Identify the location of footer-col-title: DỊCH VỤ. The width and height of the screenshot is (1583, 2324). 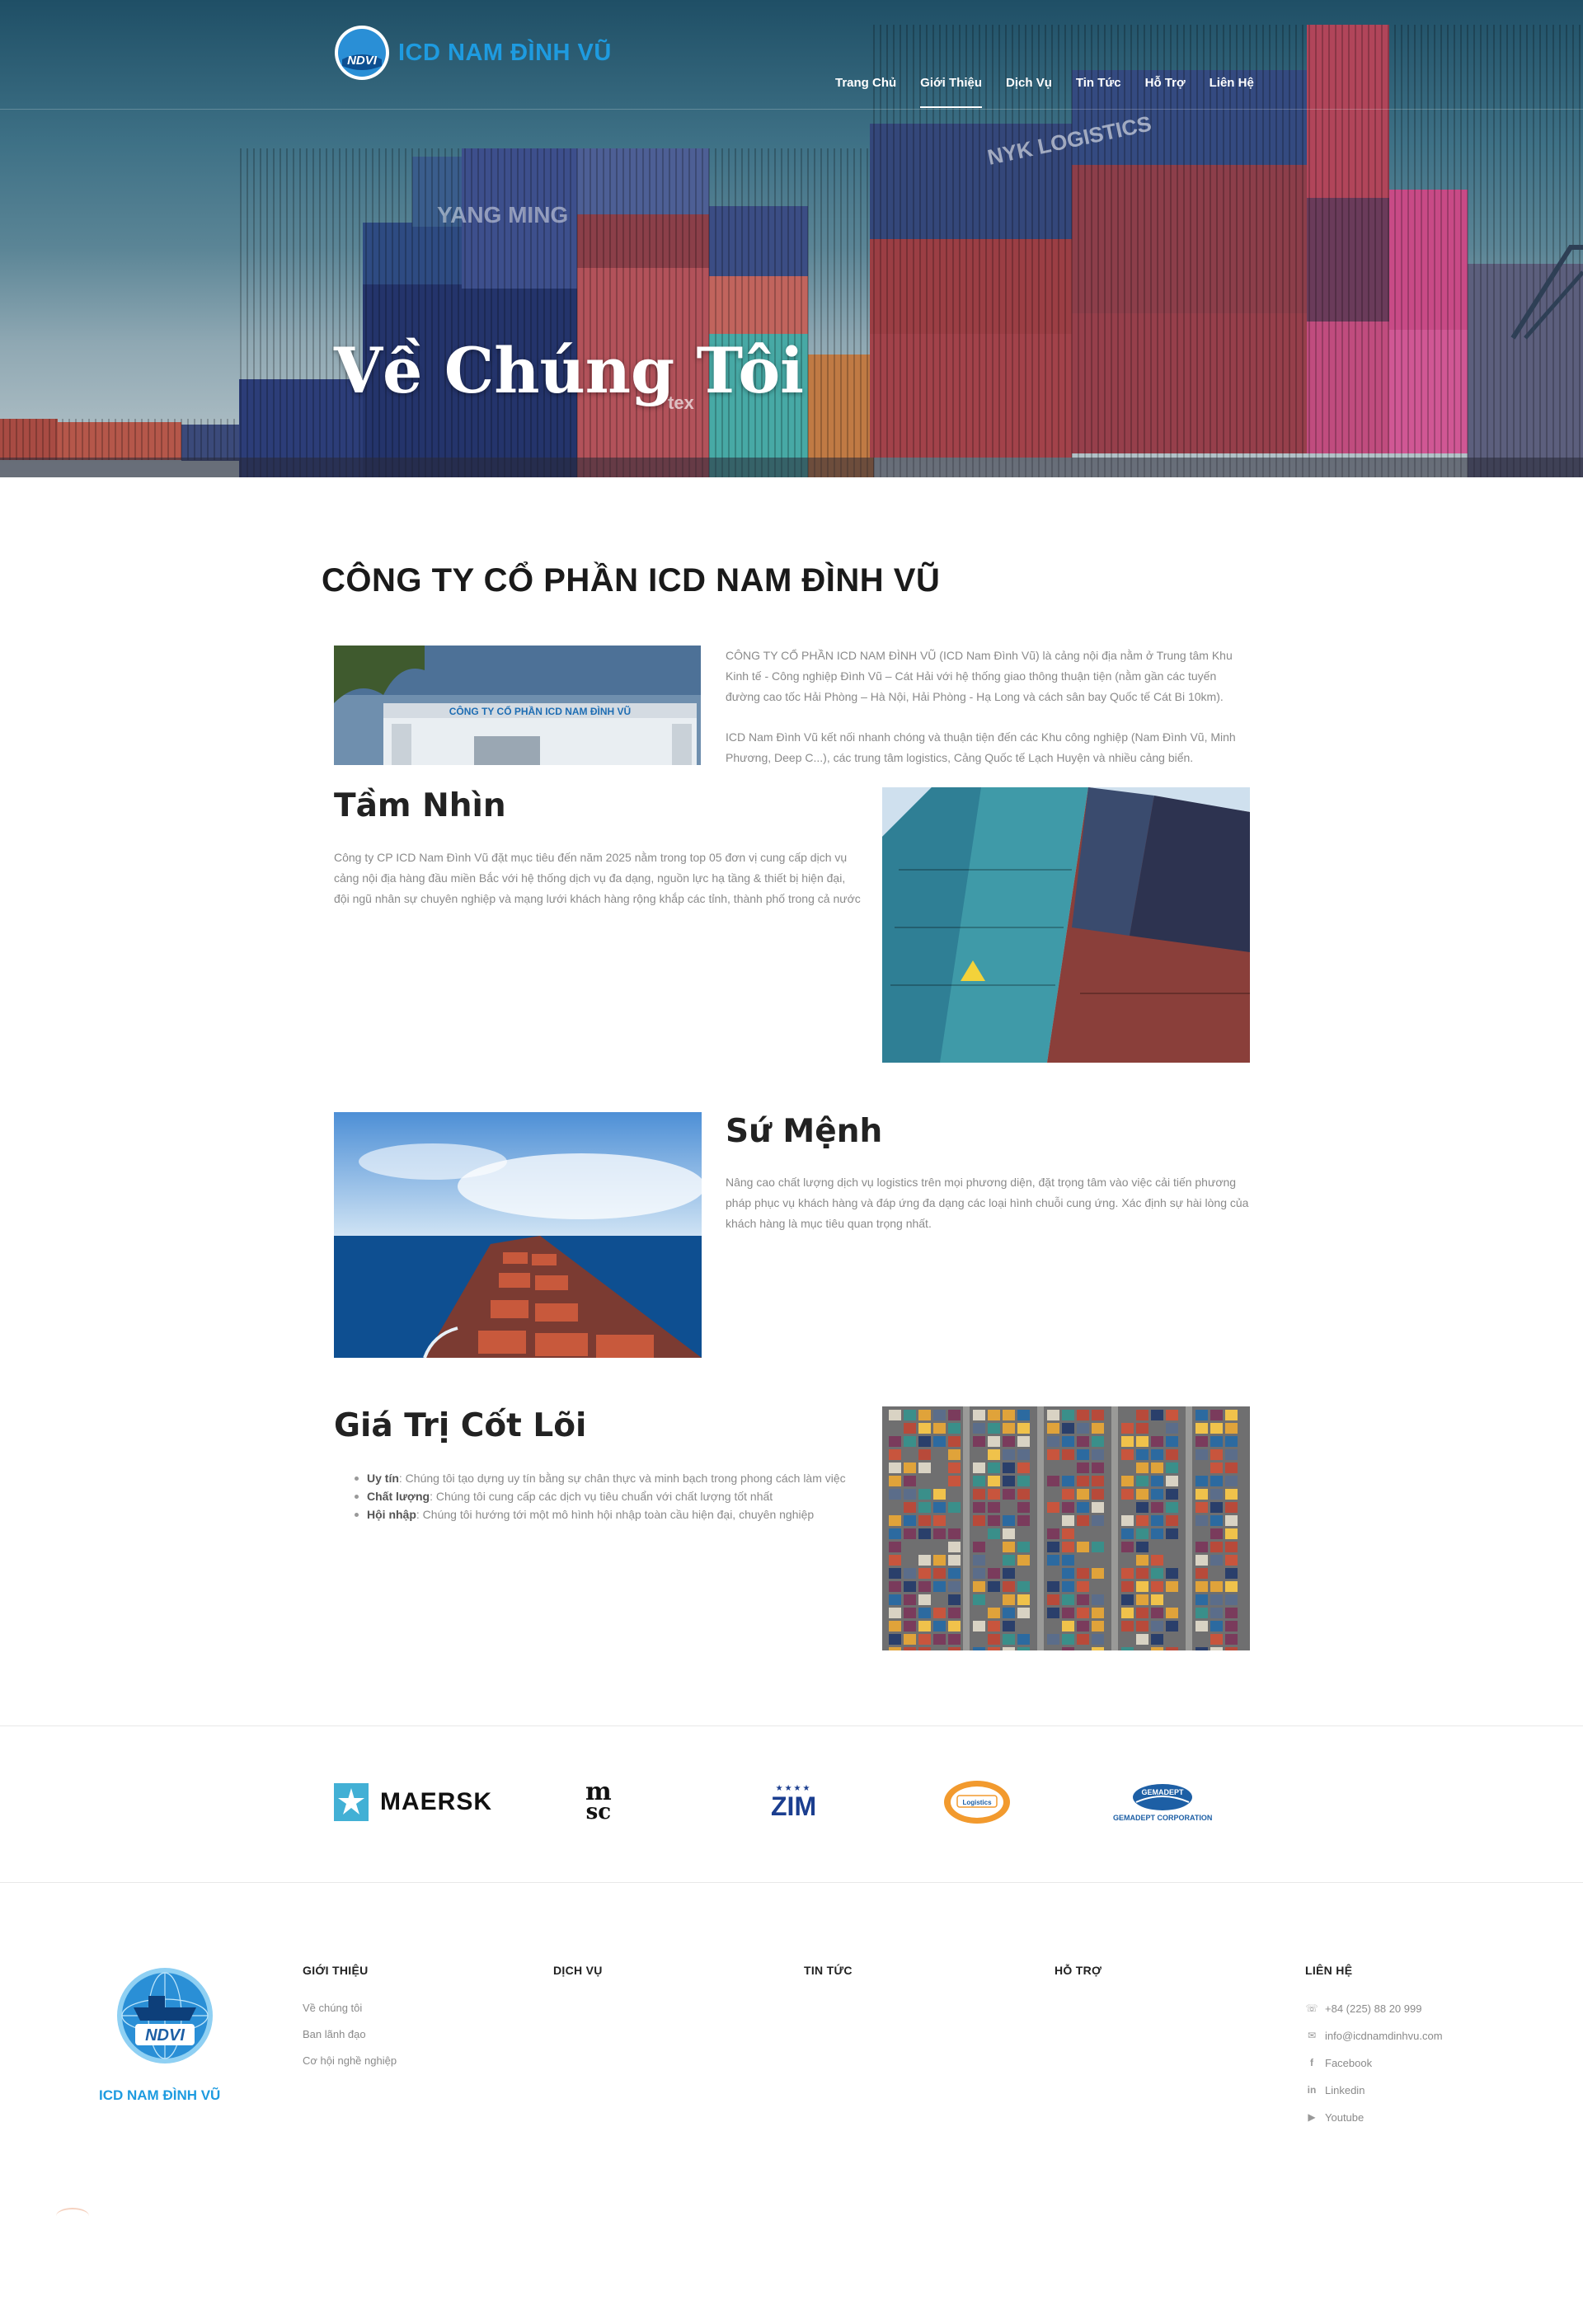
(578, 1970).